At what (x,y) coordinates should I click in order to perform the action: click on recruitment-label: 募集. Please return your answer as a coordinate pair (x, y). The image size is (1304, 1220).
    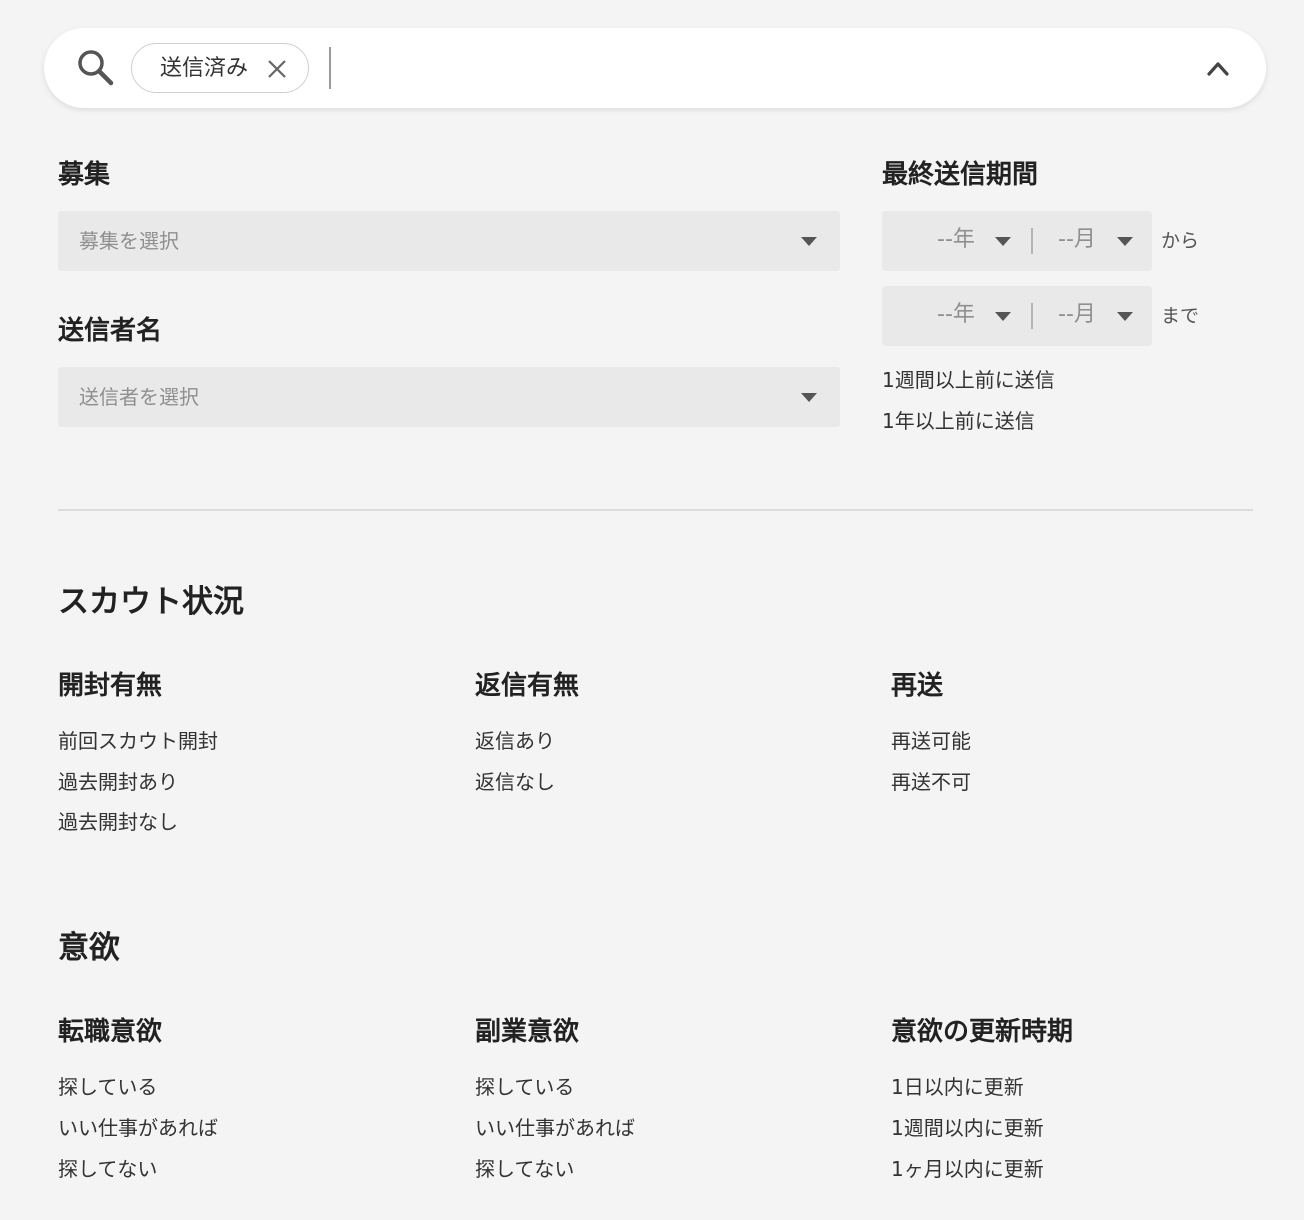
    Looking at the image, I should click on (84, 175).